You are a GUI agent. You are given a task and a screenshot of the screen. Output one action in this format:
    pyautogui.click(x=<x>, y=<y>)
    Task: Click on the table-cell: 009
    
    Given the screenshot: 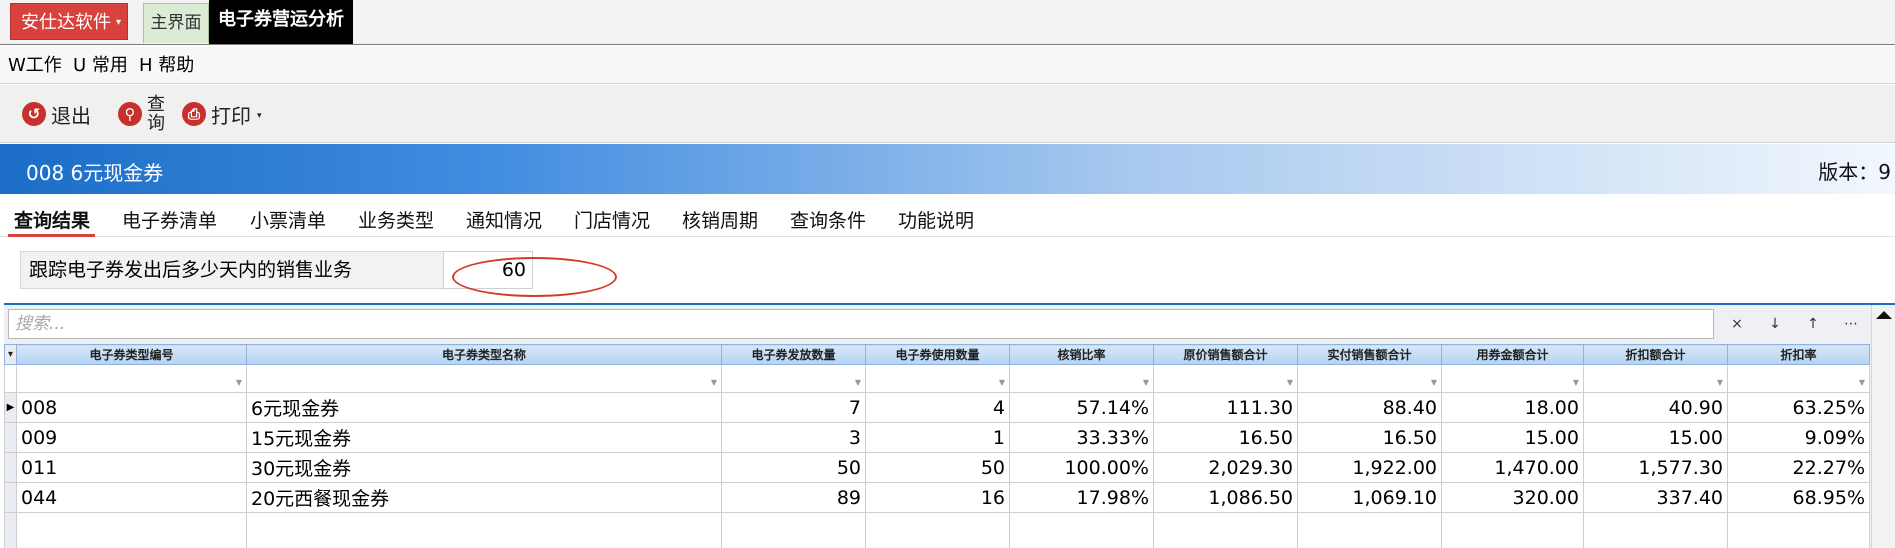 What is the action you would take?
    pyautogui.click(x=131, y=437)
    